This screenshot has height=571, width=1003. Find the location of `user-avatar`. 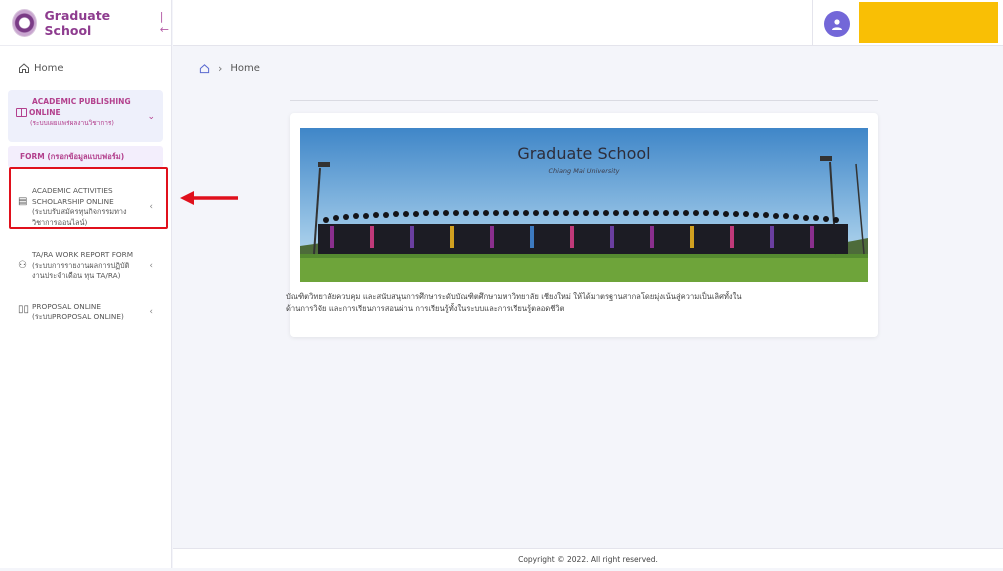

user-avatar is located at coordinates (837, 24).